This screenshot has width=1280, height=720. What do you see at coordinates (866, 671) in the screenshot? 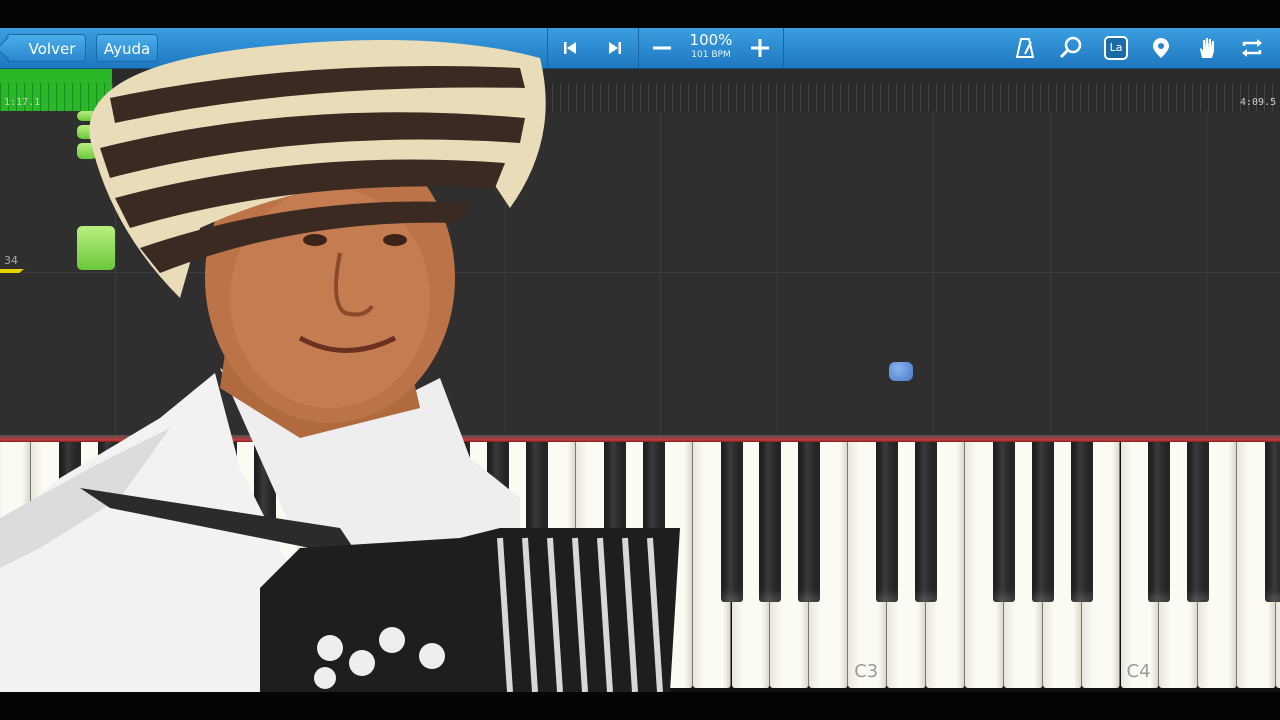
I see `key-label: C3` at bounding box center [866, 671].